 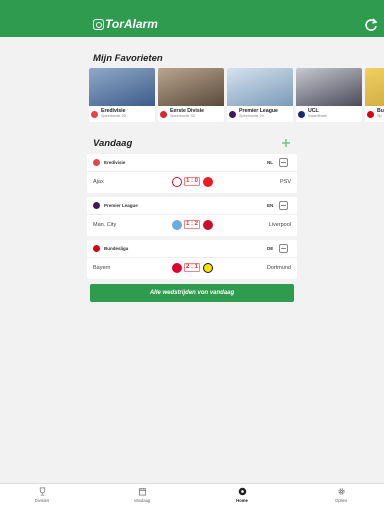 What do you see at coordinates (192, 18) in the screenshot?
I see `app-header: TorAlarm` at bounding box center [192, 18].